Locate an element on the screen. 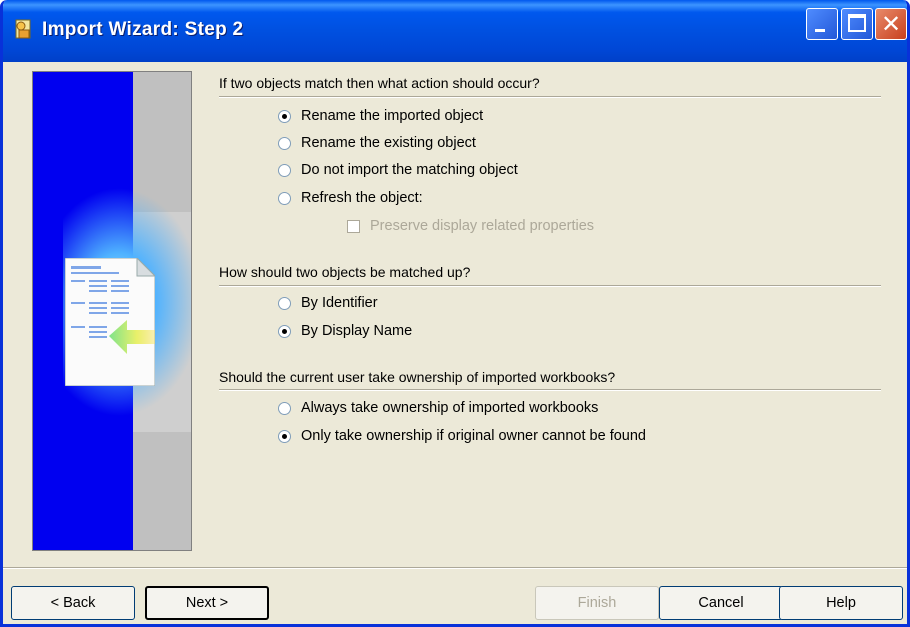 The image size is (910, 627). maximize-icon is located at coordinates (857, 23).